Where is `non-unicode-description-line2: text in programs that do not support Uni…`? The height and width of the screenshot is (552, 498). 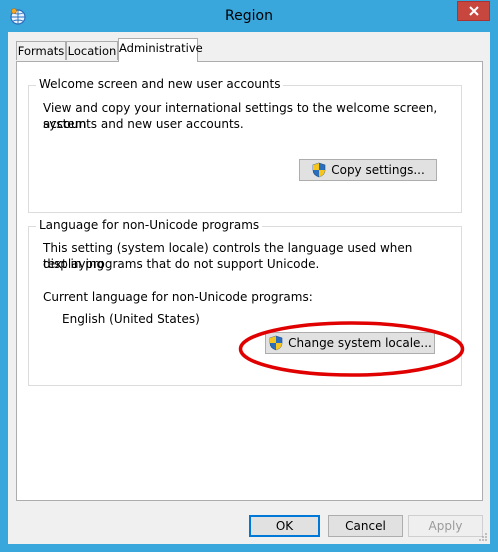 non-unicode-description-line2: text in programs that do not support Uni… is located at coordinates (181, 264).